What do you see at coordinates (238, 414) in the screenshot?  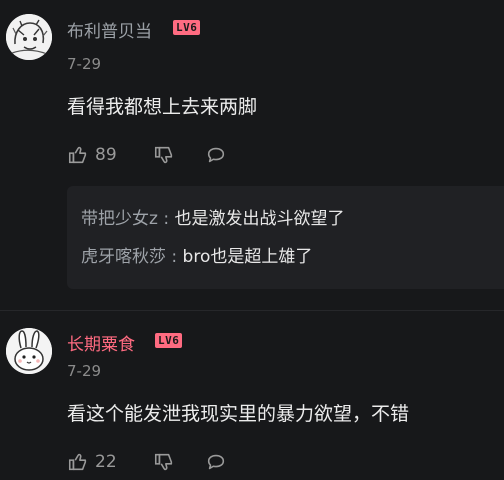 I see `comment-text: 看这个能发泄我现实里的暴力欲望，不错` at bounding box center [238, 414].